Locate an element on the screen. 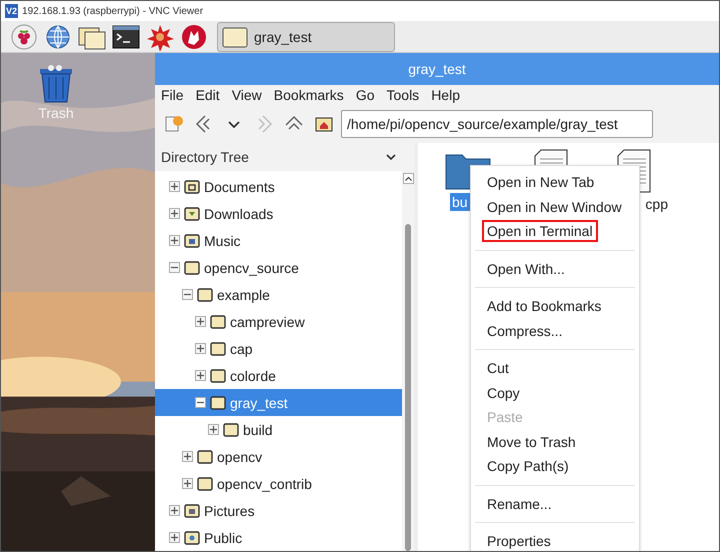 The width and height of the screenshot is (720, 552). tree-item: opencv_source is located at coordinates (278, 267).